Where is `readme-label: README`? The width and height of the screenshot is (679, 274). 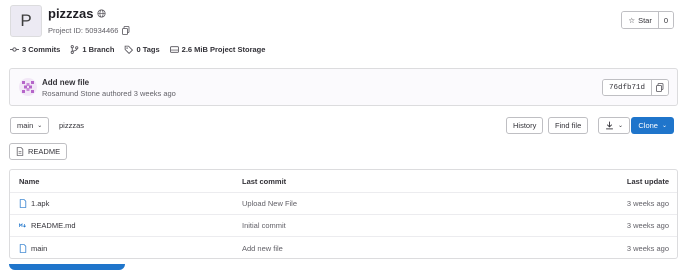
readme-label: README is located at coordinates (44, 151).